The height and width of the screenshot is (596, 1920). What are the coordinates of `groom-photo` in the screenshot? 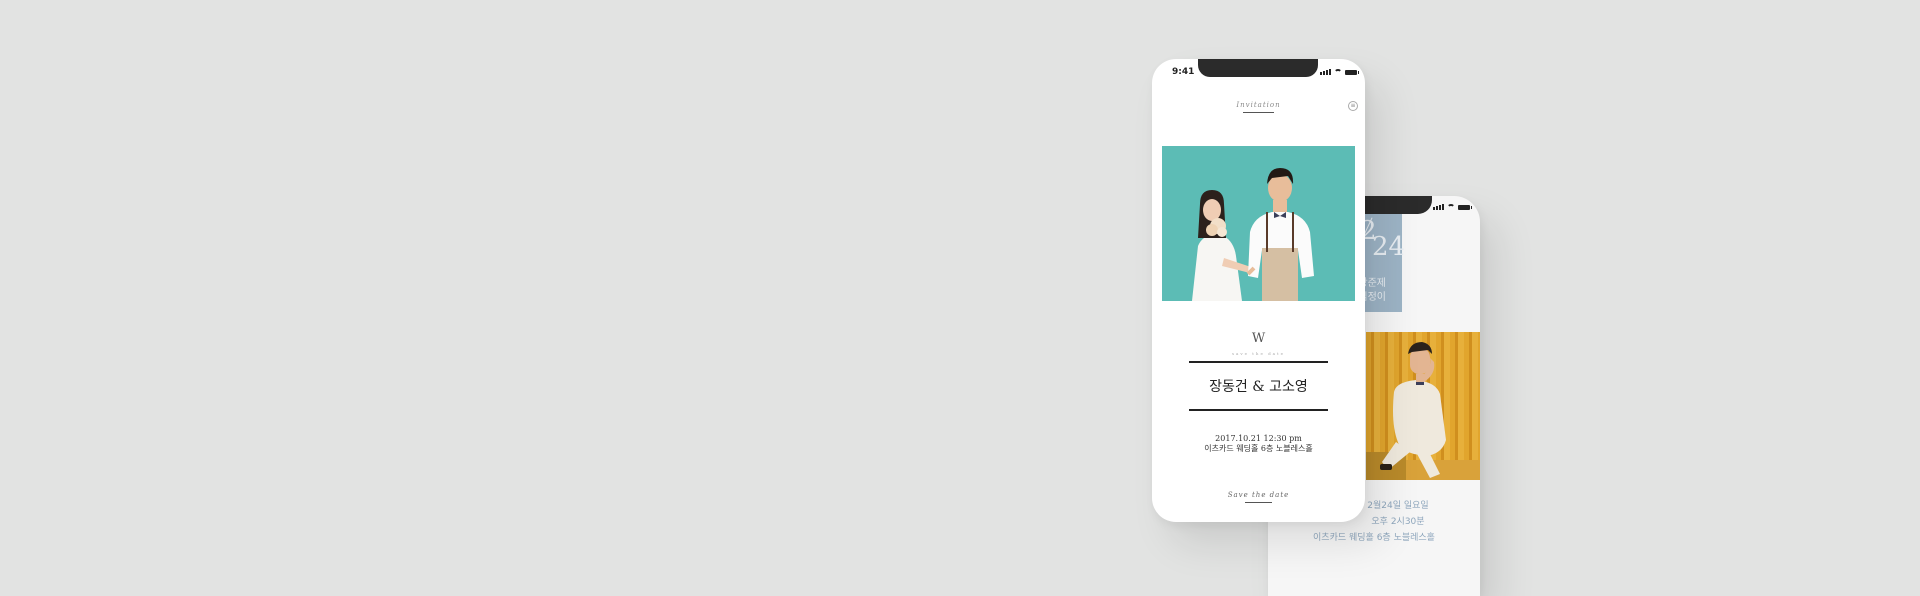 It's located at (1423, 406).